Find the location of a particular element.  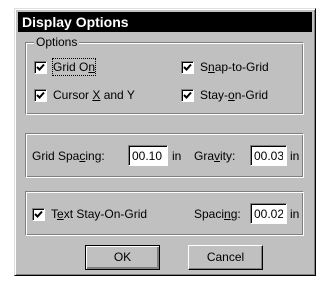

grid-on-checkbox: Grid On is located at coordinates (65, 67).